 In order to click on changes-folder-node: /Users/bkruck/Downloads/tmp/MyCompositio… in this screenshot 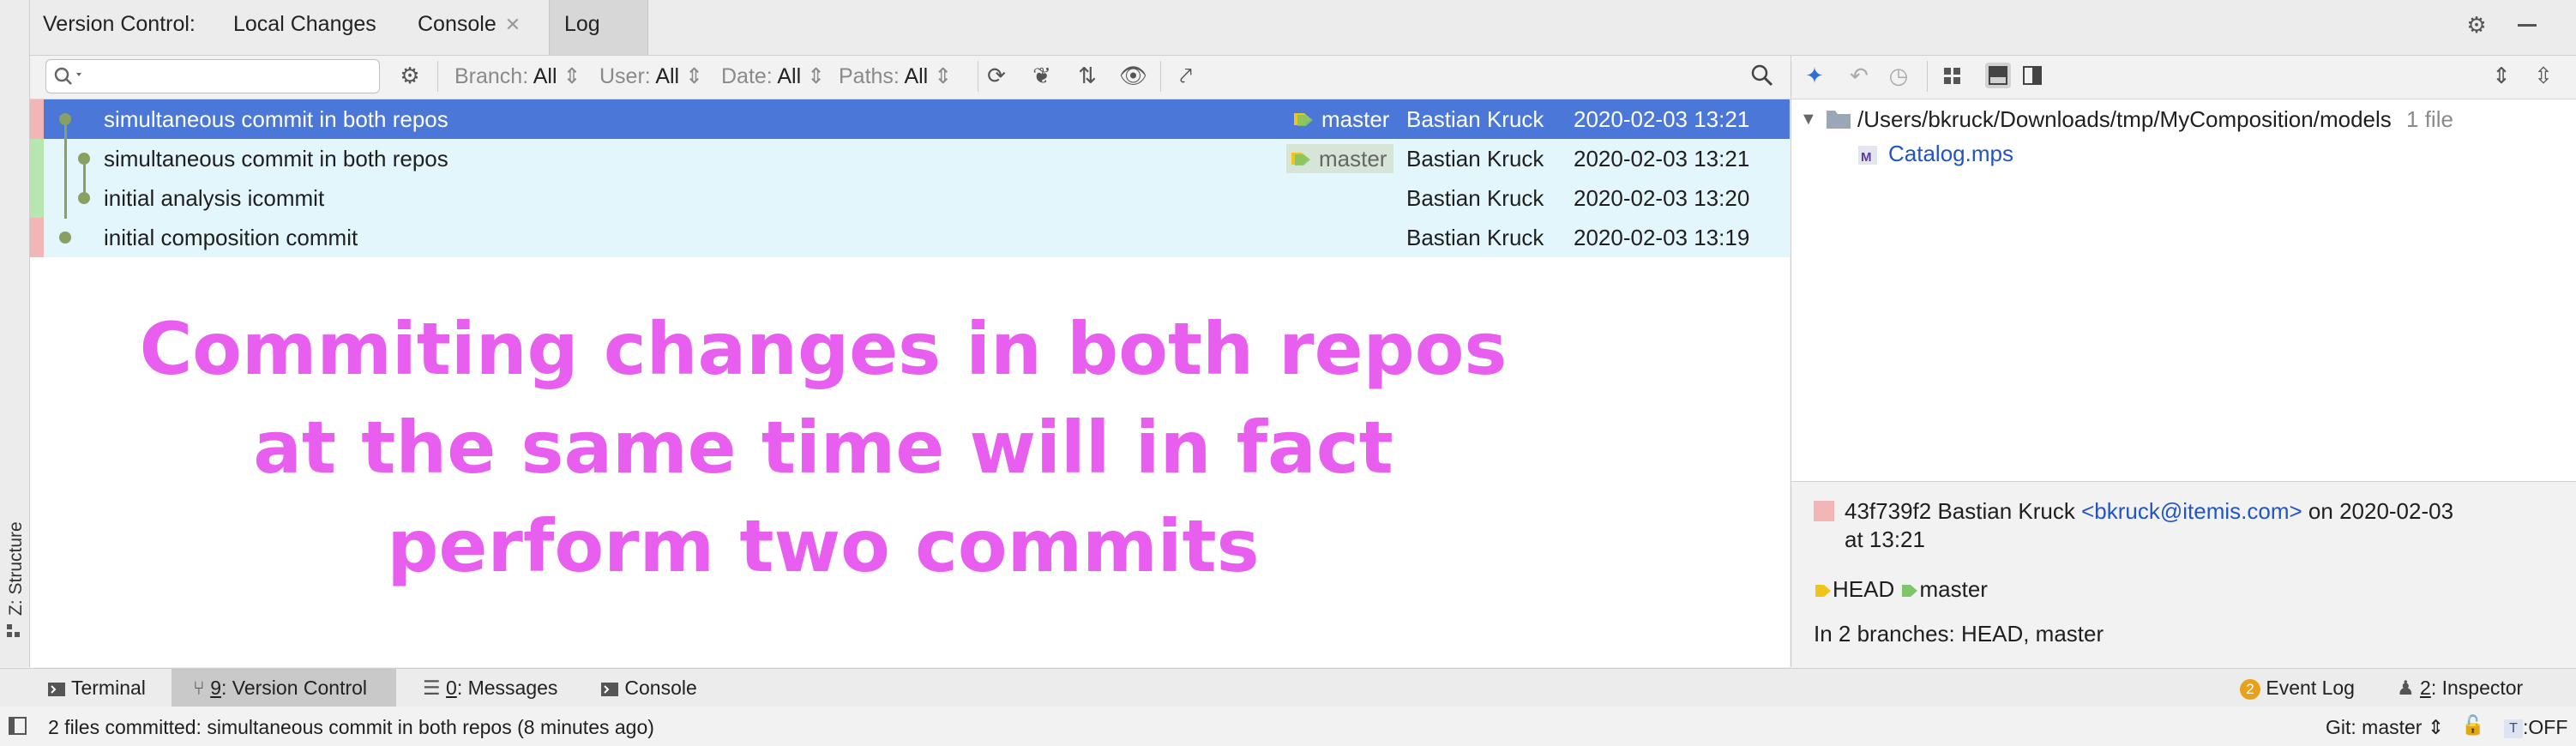, I will do `click(2155, 119)`.